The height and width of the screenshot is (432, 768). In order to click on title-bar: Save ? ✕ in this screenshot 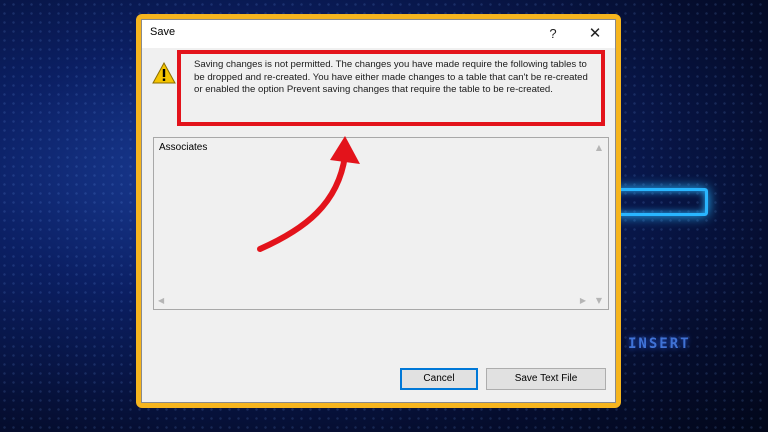, I will do `click(378, 34)`.